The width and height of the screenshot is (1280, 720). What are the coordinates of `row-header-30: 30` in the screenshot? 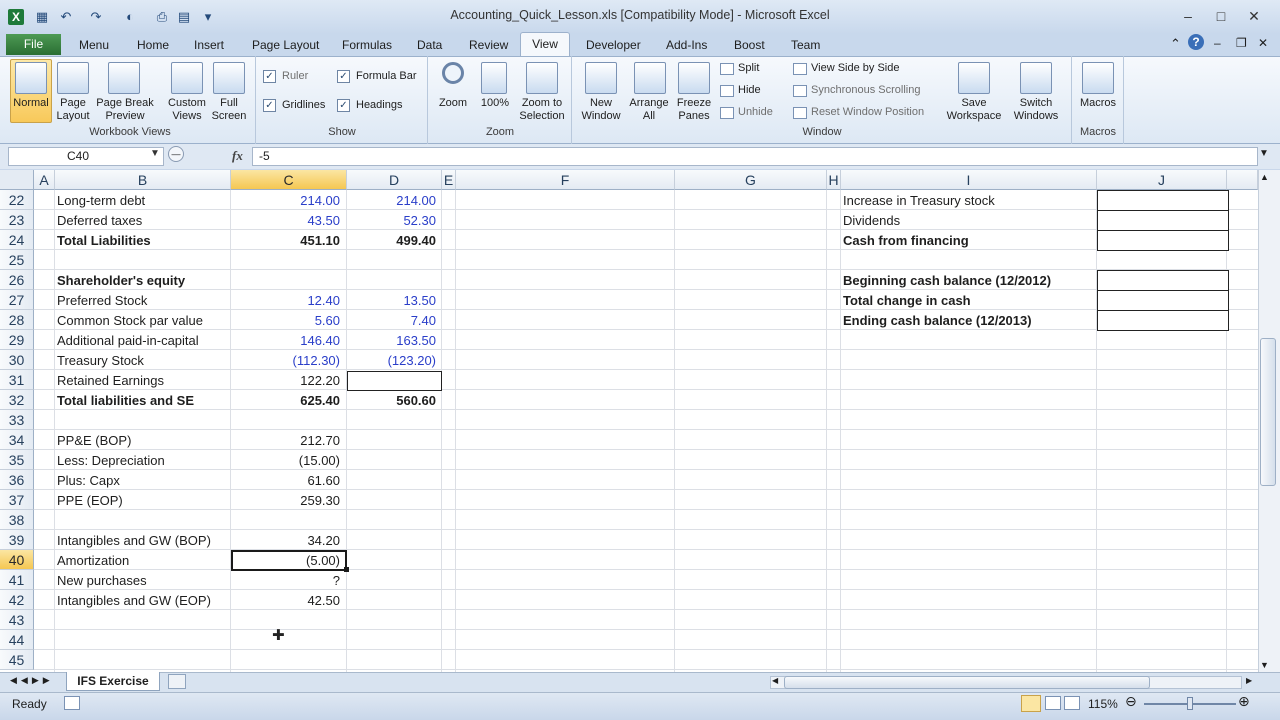 It's located at (17, 360).